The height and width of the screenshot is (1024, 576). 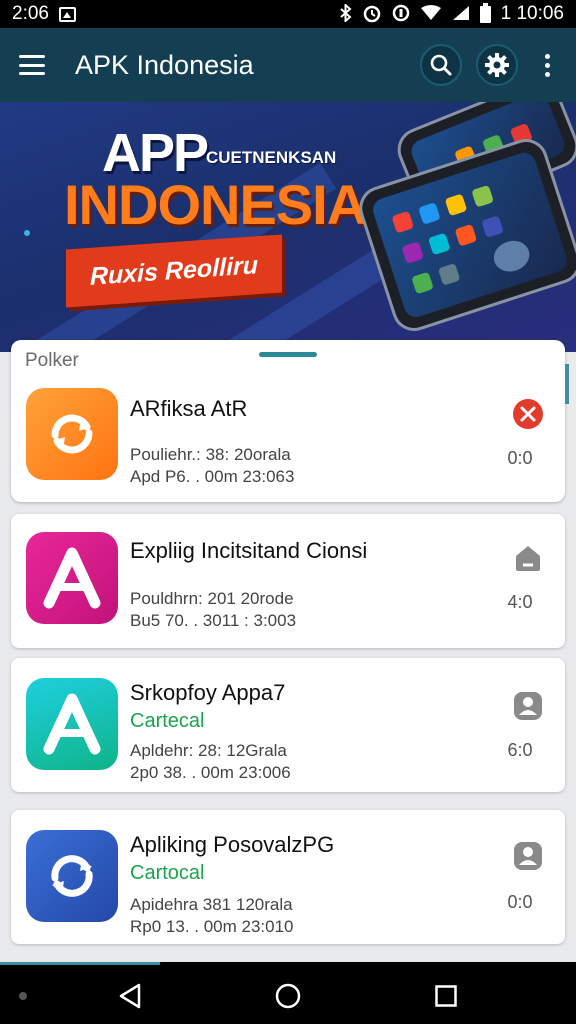 I want to click on menu-button, so click(x=32, y=65).